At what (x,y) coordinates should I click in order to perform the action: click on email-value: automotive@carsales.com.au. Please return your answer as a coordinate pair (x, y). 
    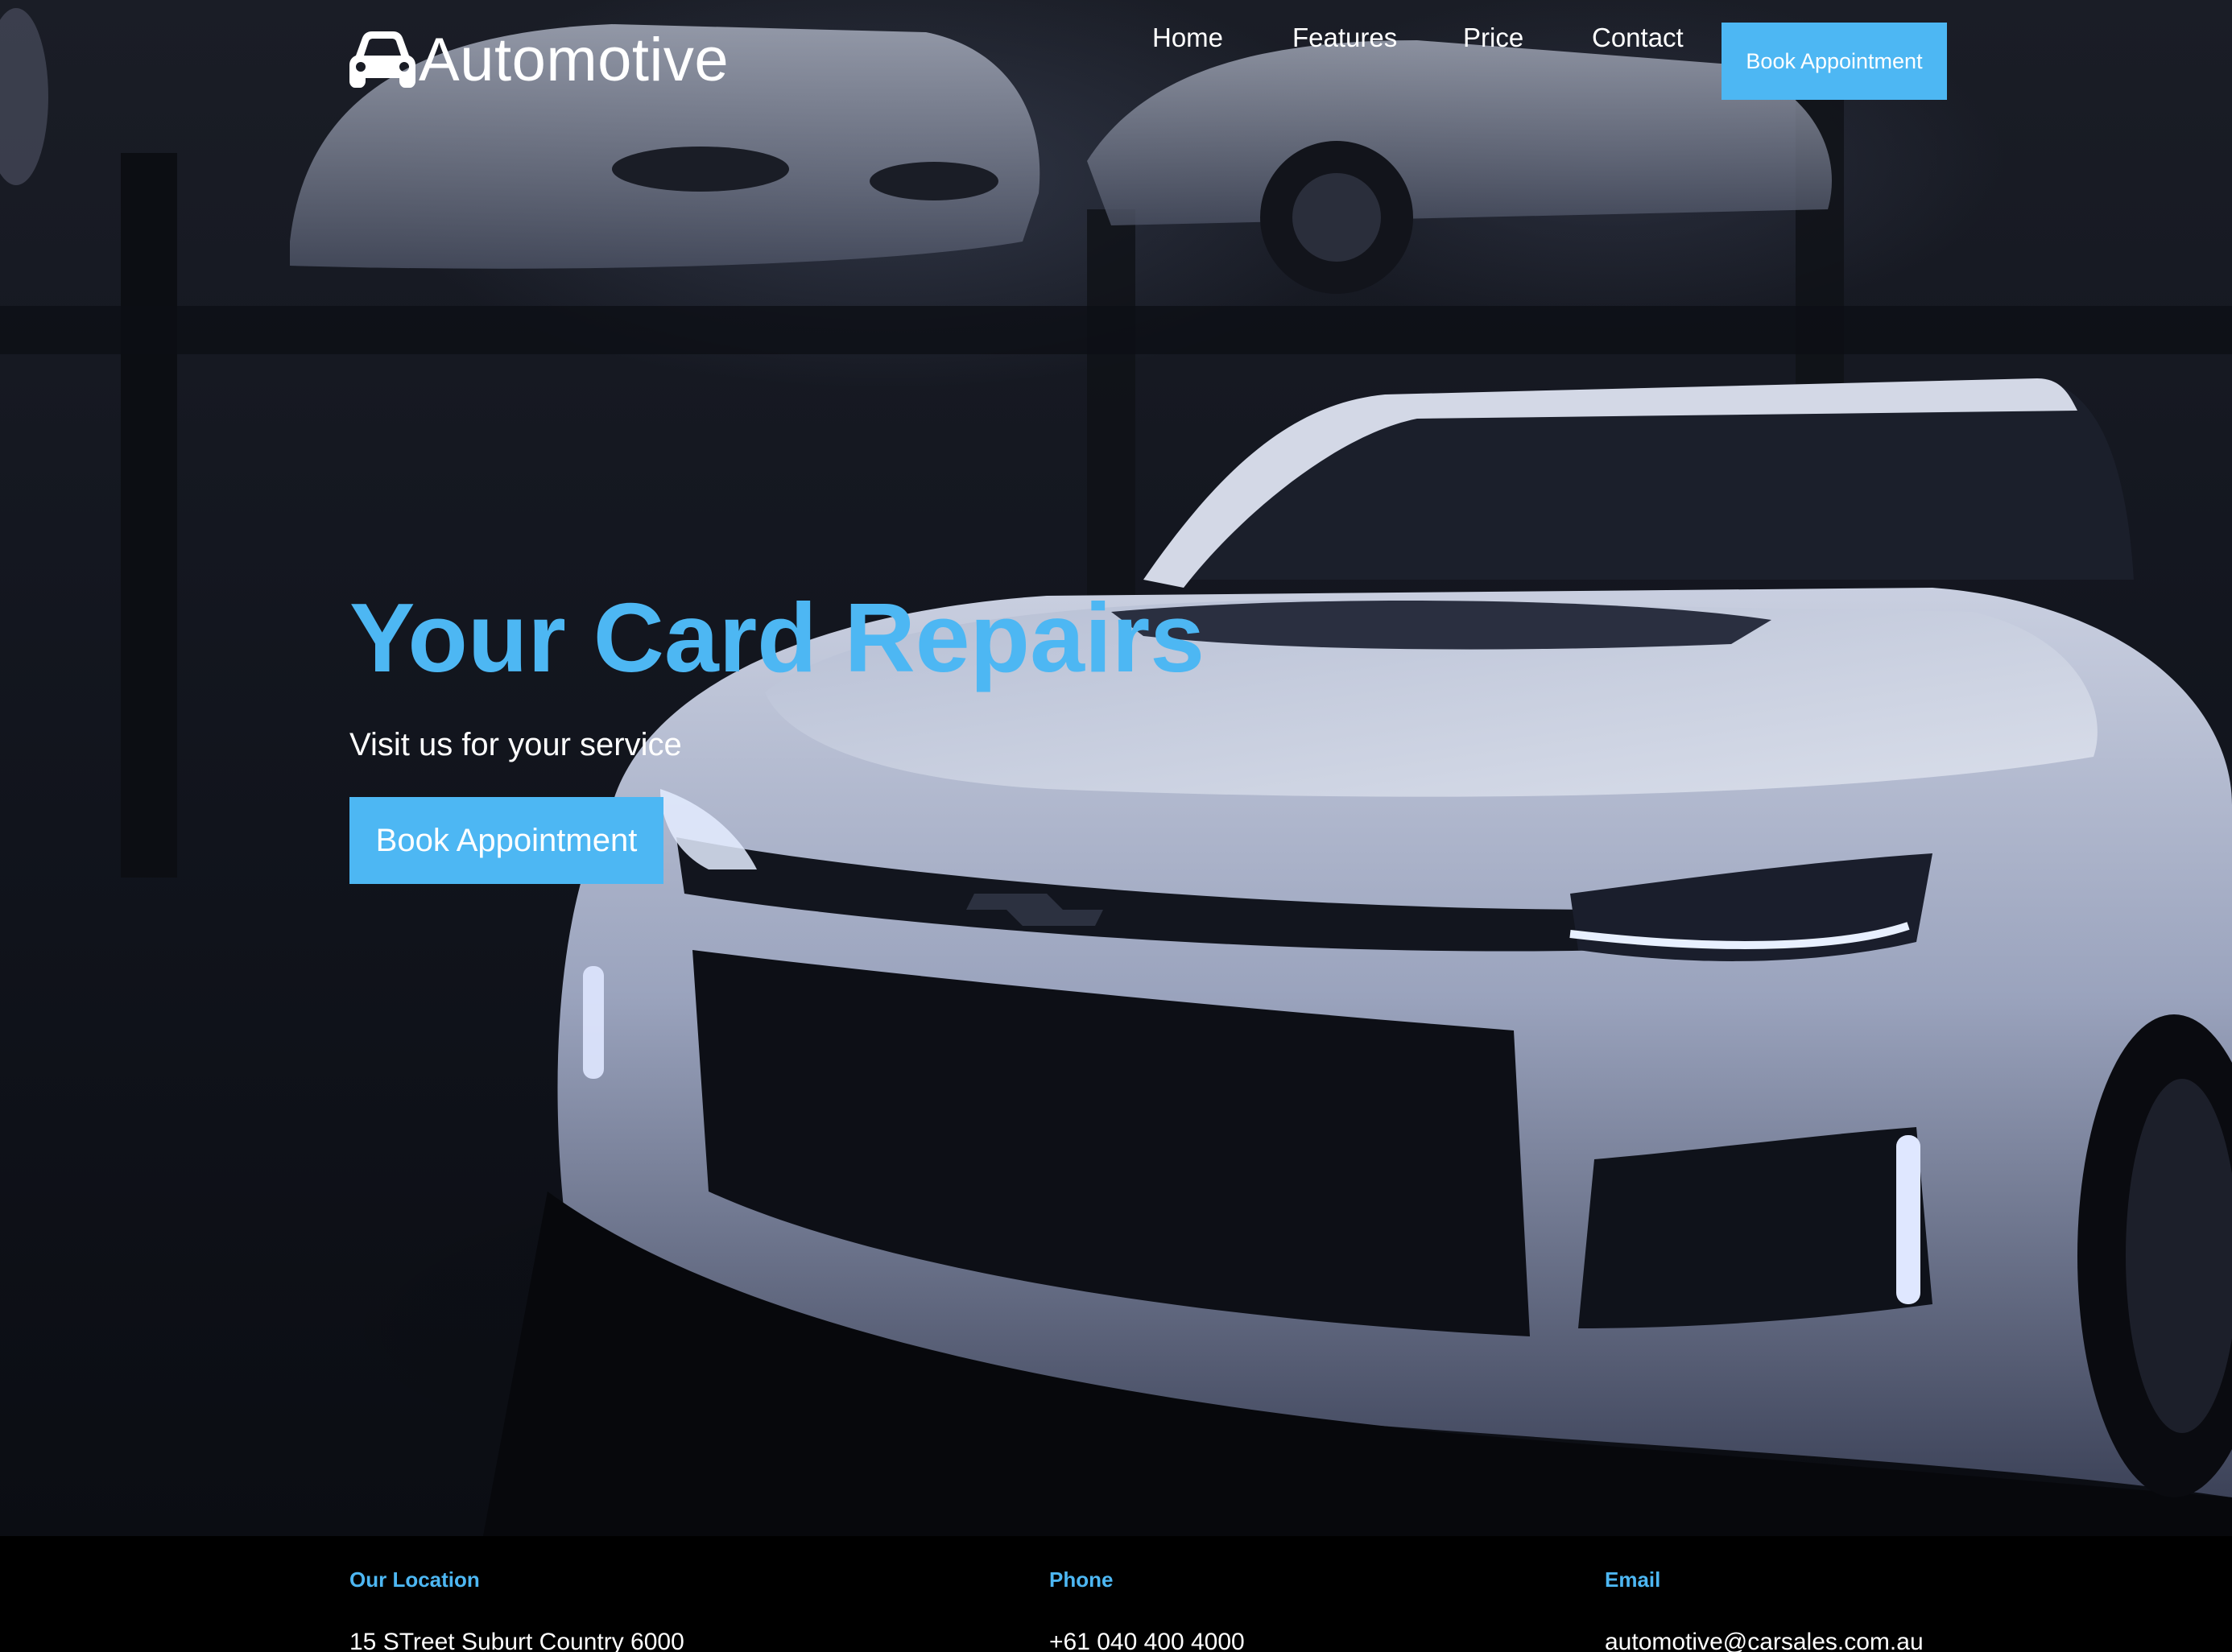
    Looking at the image, I should click on (1764, 1639).